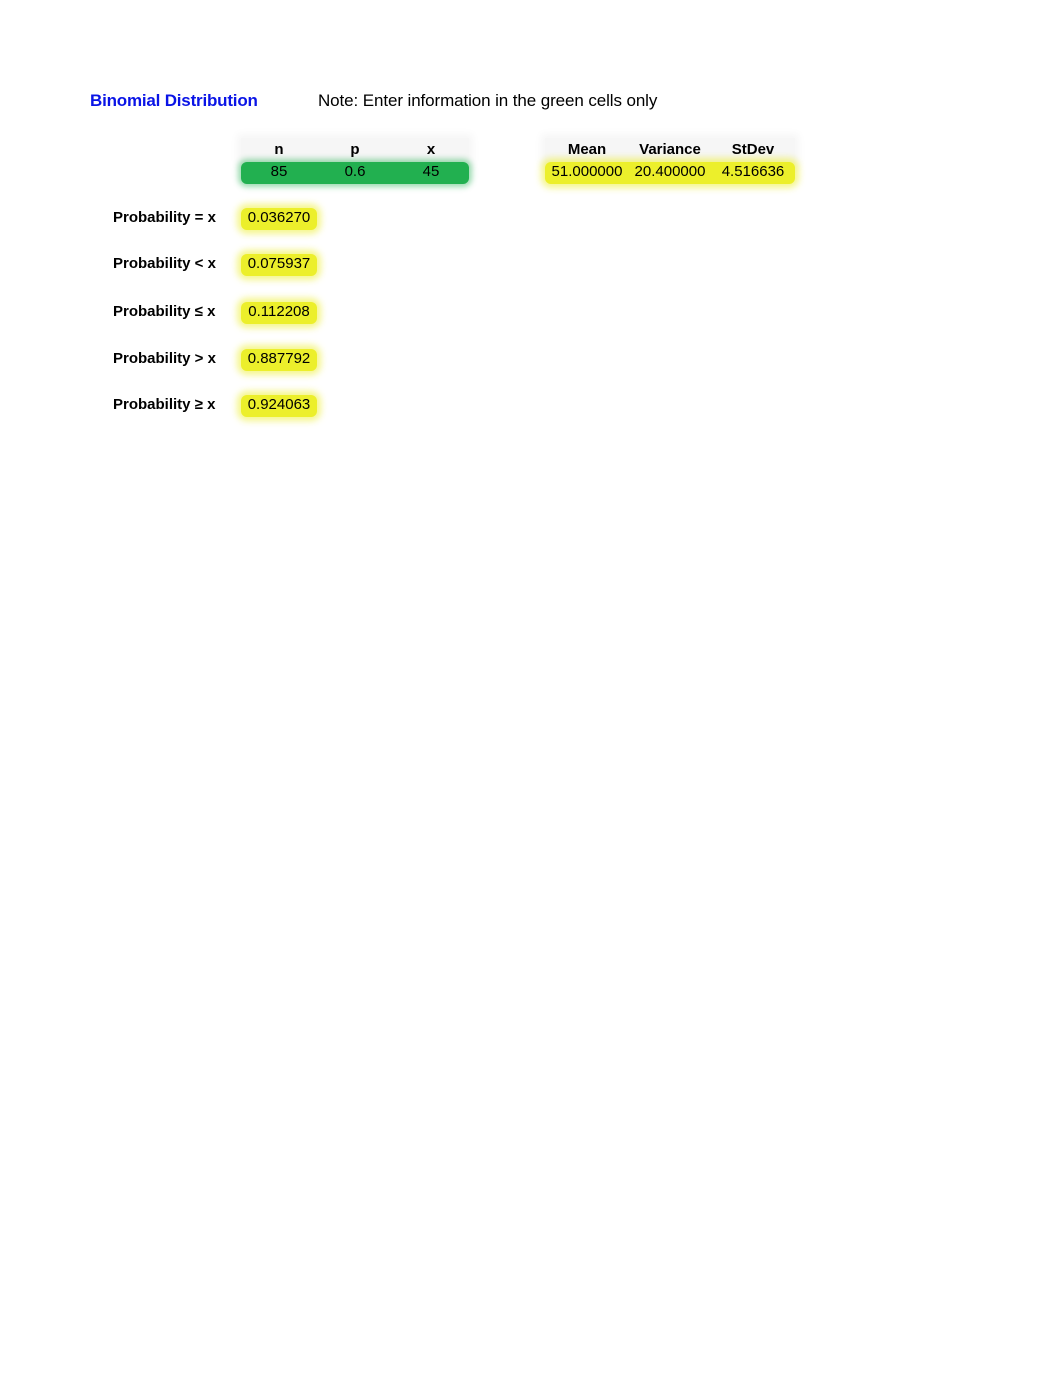 The width and height of the screenshot is (1062, 1376). I want to click on probability-label: Probability ≤ x, so click(164, 311).